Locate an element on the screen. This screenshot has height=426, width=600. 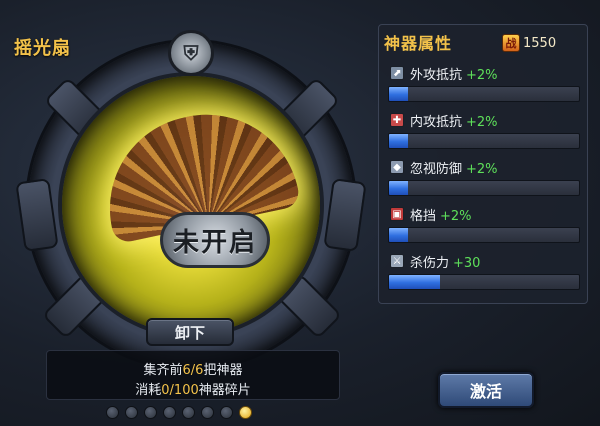
attribute-label: 外攻抵抗 +2% is located at coordinates (454, 73).